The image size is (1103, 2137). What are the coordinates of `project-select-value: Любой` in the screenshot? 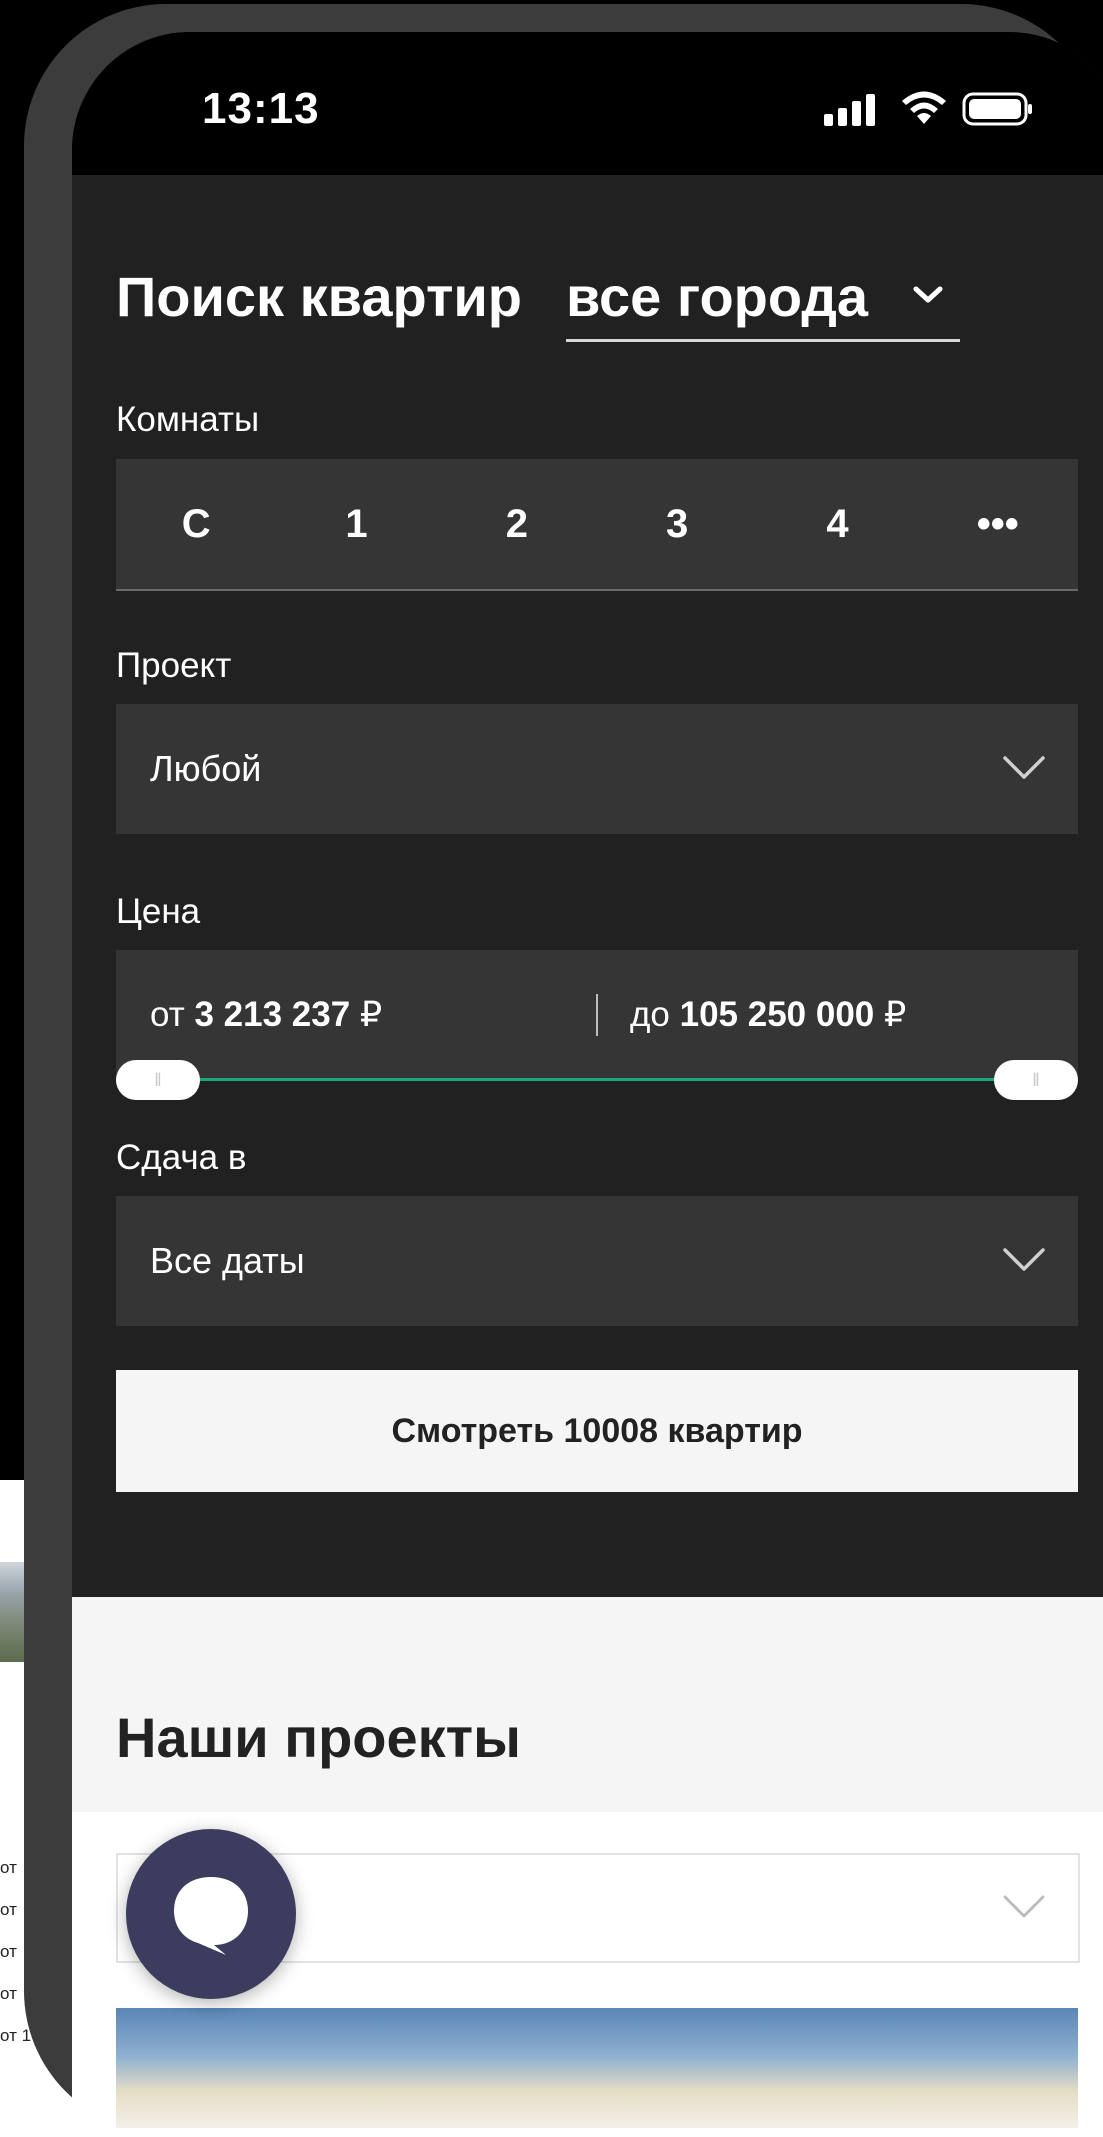 It's located at (206, 768).